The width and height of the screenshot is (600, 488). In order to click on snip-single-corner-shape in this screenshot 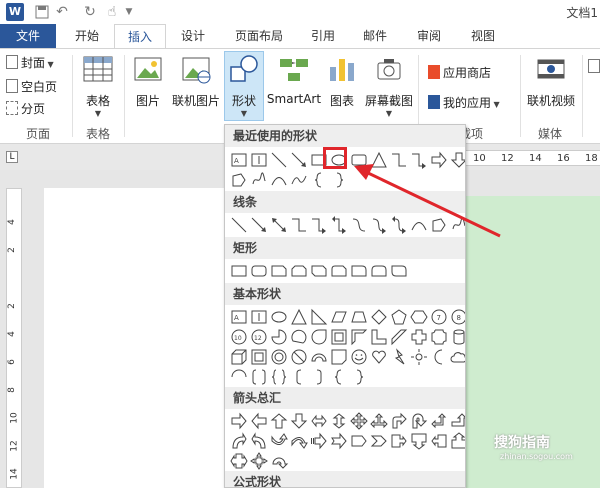, I will do `click(279, 271)`.